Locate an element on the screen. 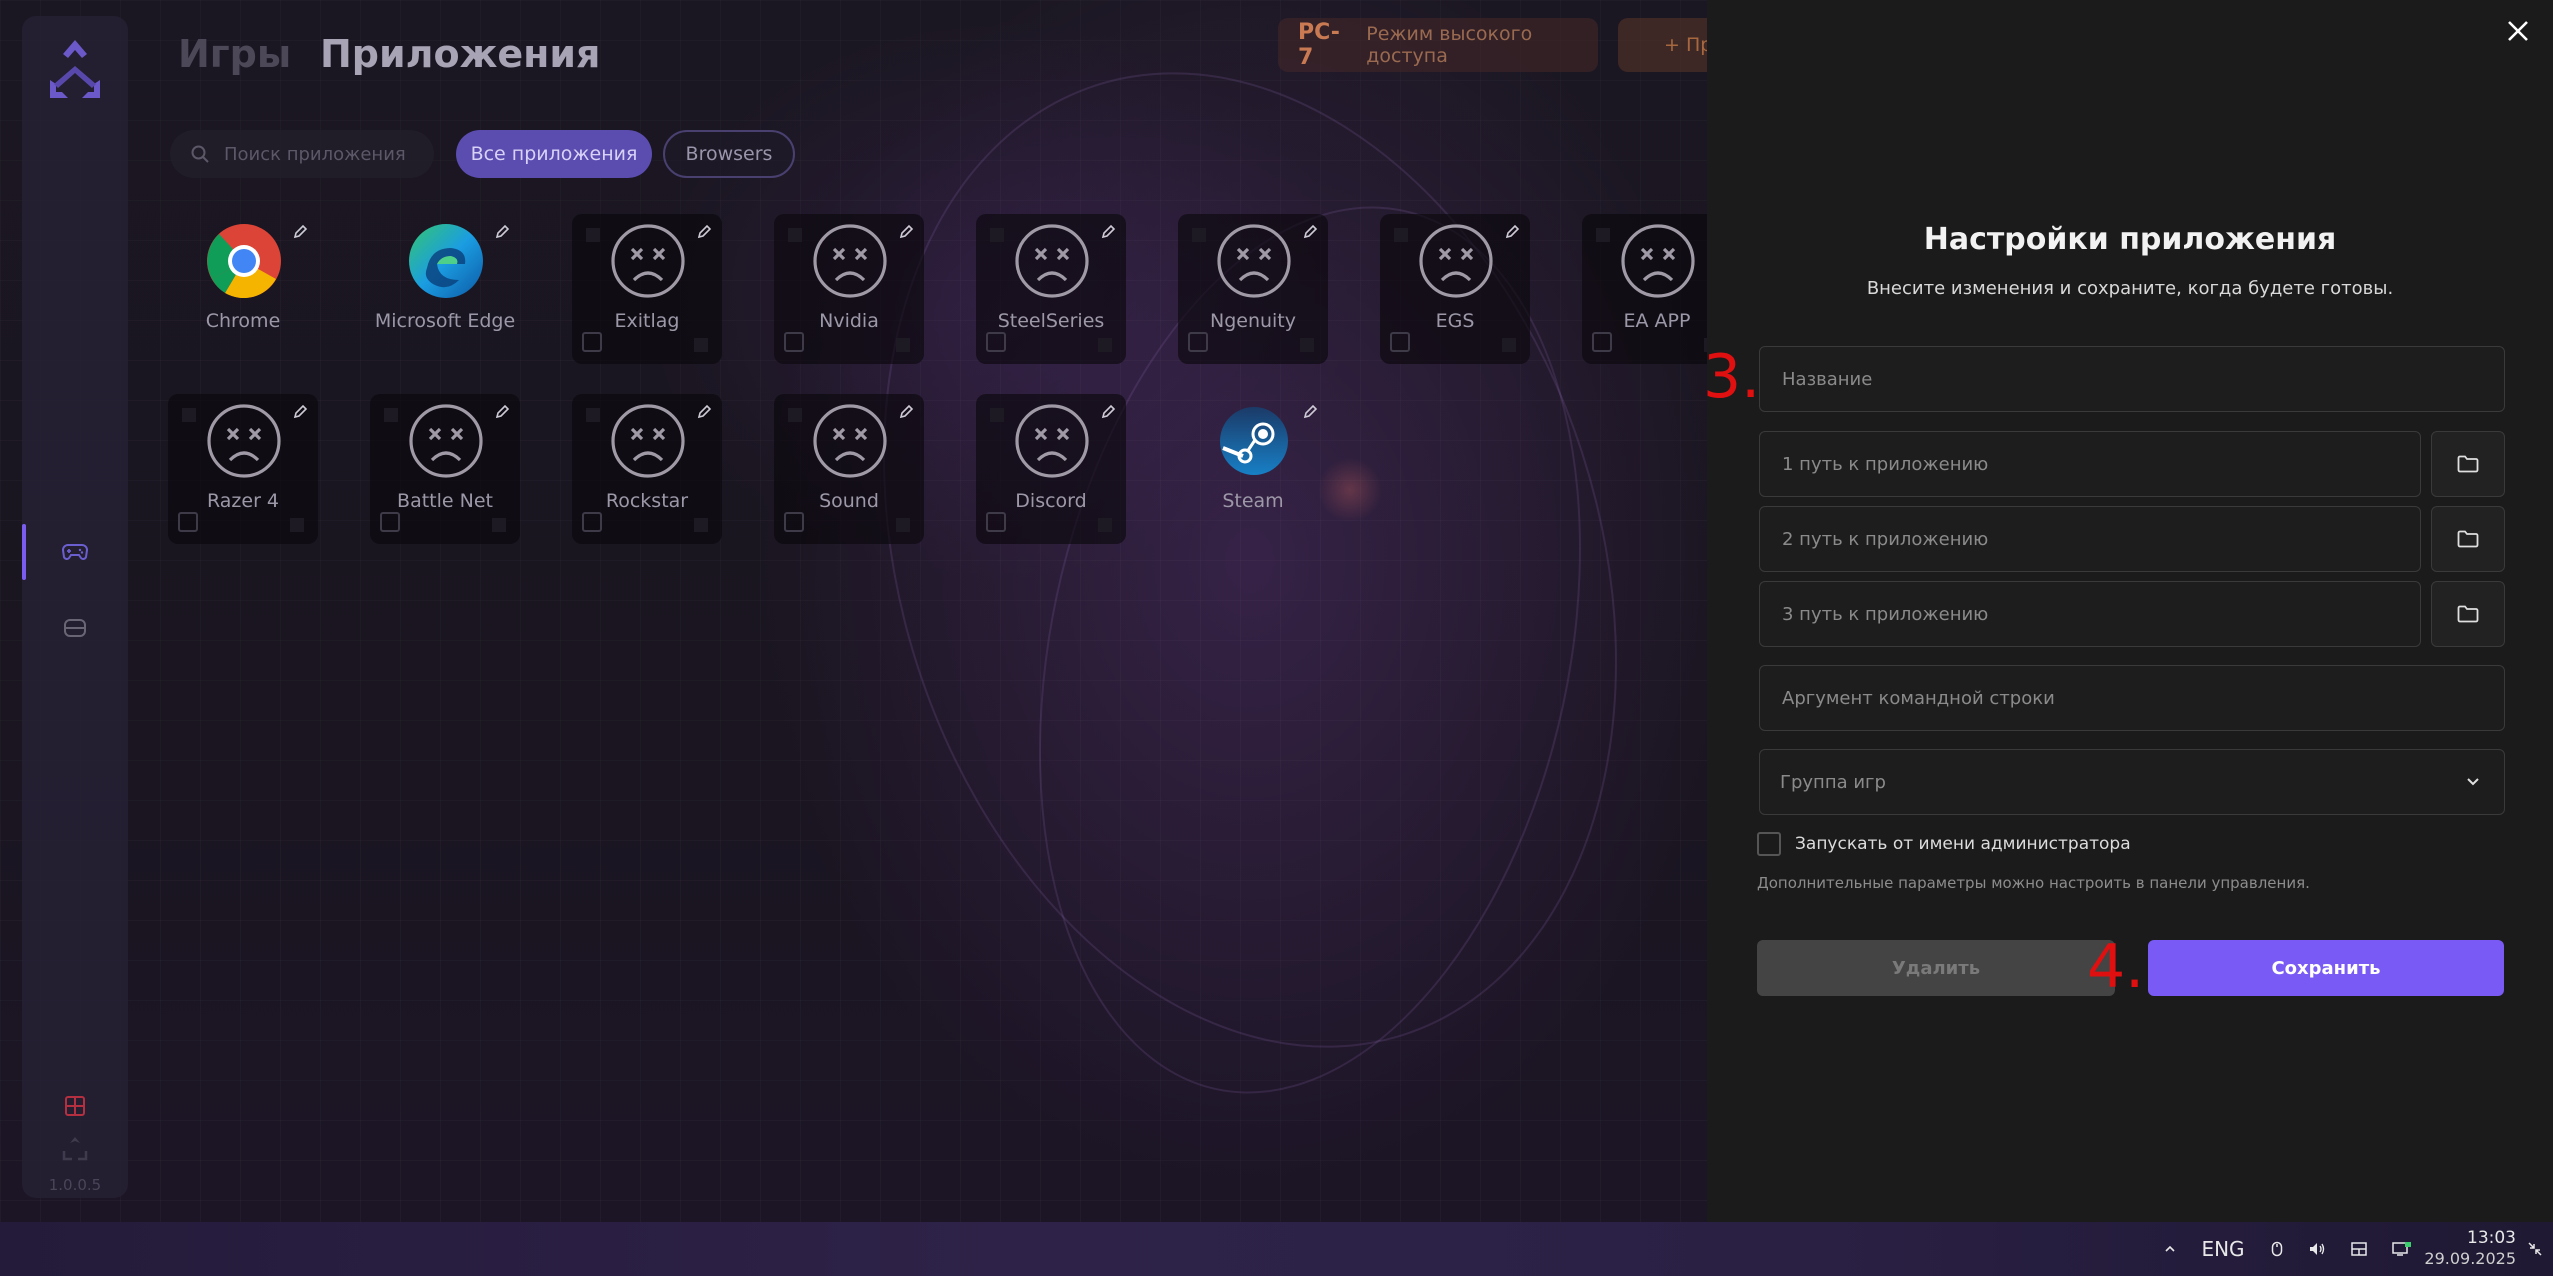 This screenshot has width=2553, height=1276. app-tile: Ngenuity is located at coordinates (1253, 289).